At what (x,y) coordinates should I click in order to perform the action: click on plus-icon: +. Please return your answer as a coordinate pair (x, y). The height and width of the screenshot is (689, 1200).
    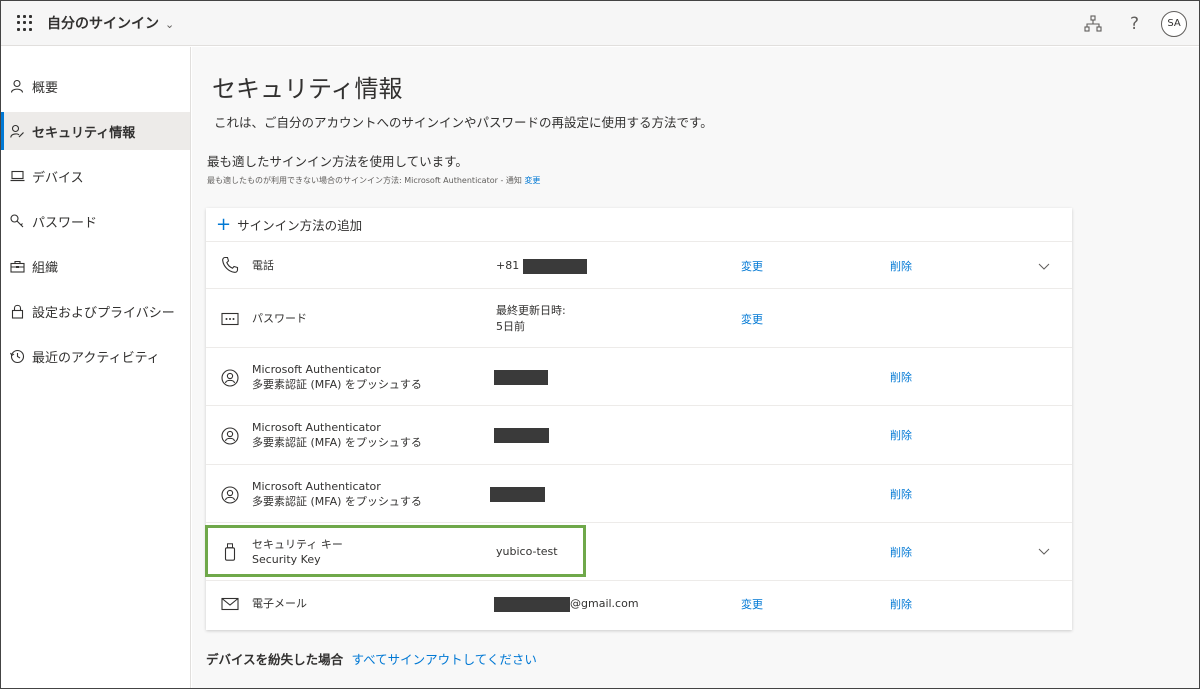
    Looking at the image, I should click on (224, 224).